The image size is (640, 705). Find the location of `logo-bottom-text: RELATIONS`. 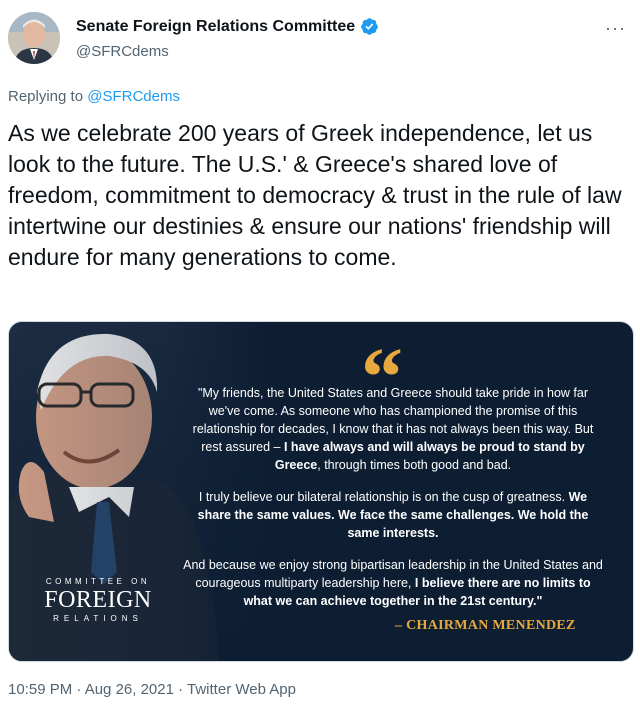

logo-bottom-text: RELATIONS is located at coordinates (98, 618).